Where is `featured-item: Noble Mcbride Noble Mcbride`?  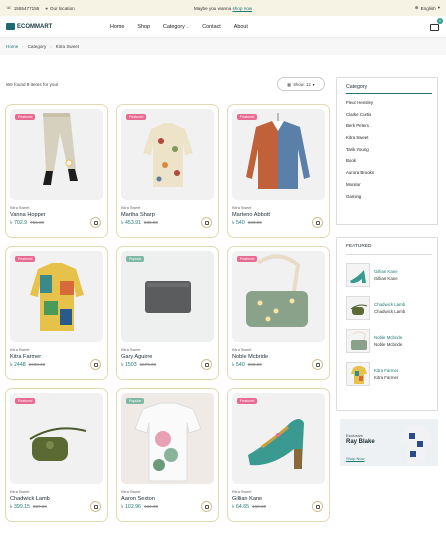 featured-item: Noble Mcbride Noble Mcbride is located at coordinates (387, 340).